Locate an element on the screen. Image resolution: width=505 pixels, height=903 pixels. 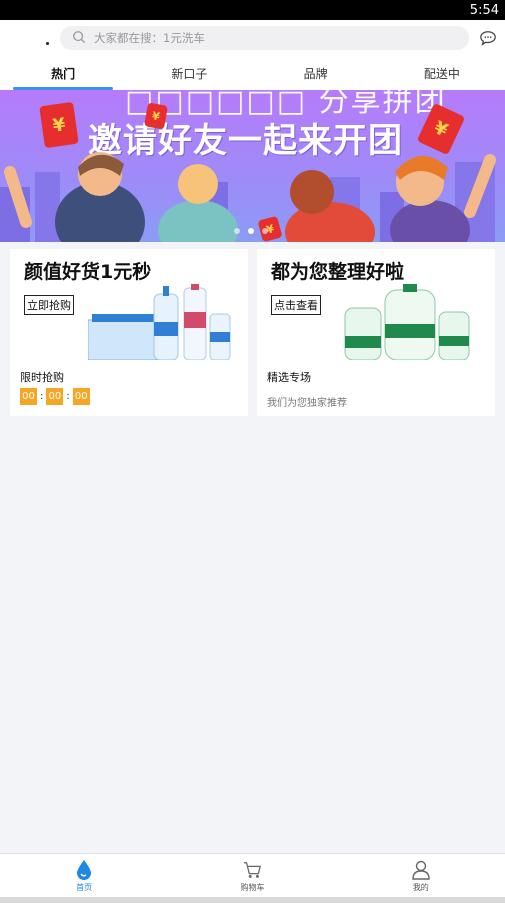
category-tabs: 热门 新口子 品牌 配送中 is located at coordinates (252, 73).